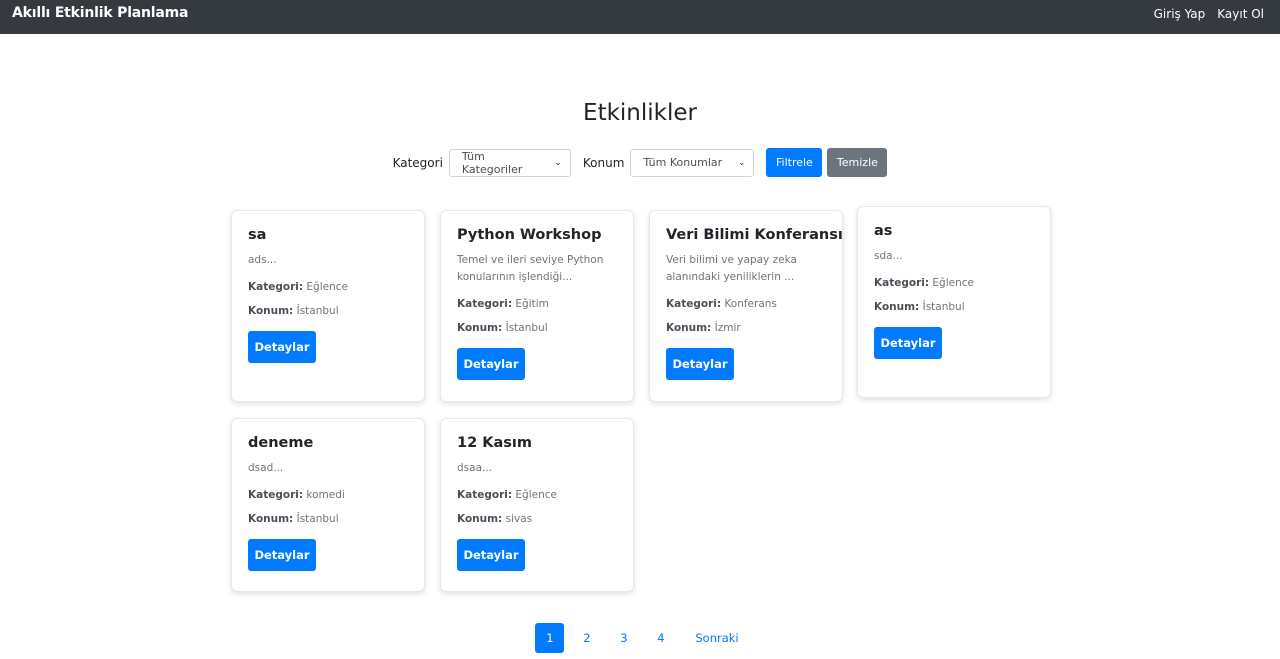 This screenshot has width=1280, height=659. I want to click on event-category: Kategori: komedi, so click(328, 495).